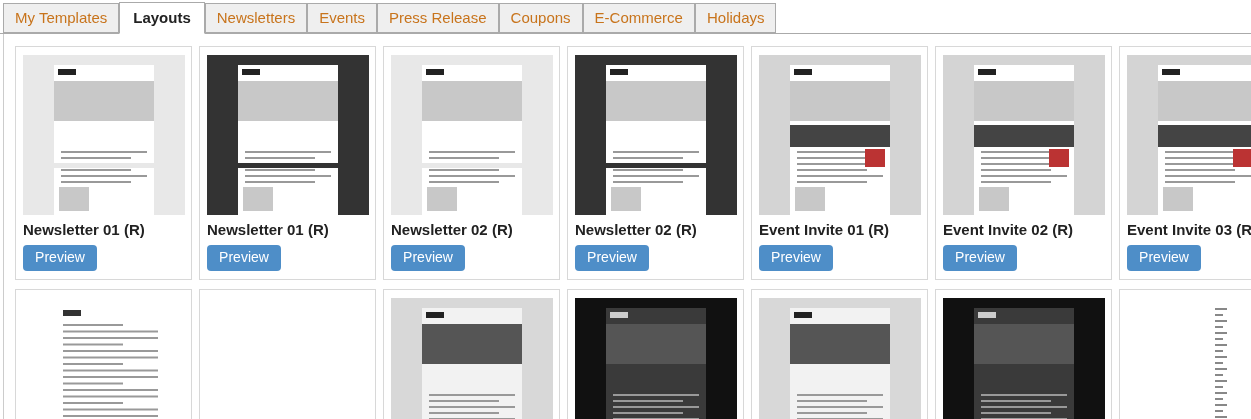  What do you see at coordinates (1009, 230) in the screenshot?
I see `template-title: Event Invite 02 (R)` at bounding box center [1009, 230].